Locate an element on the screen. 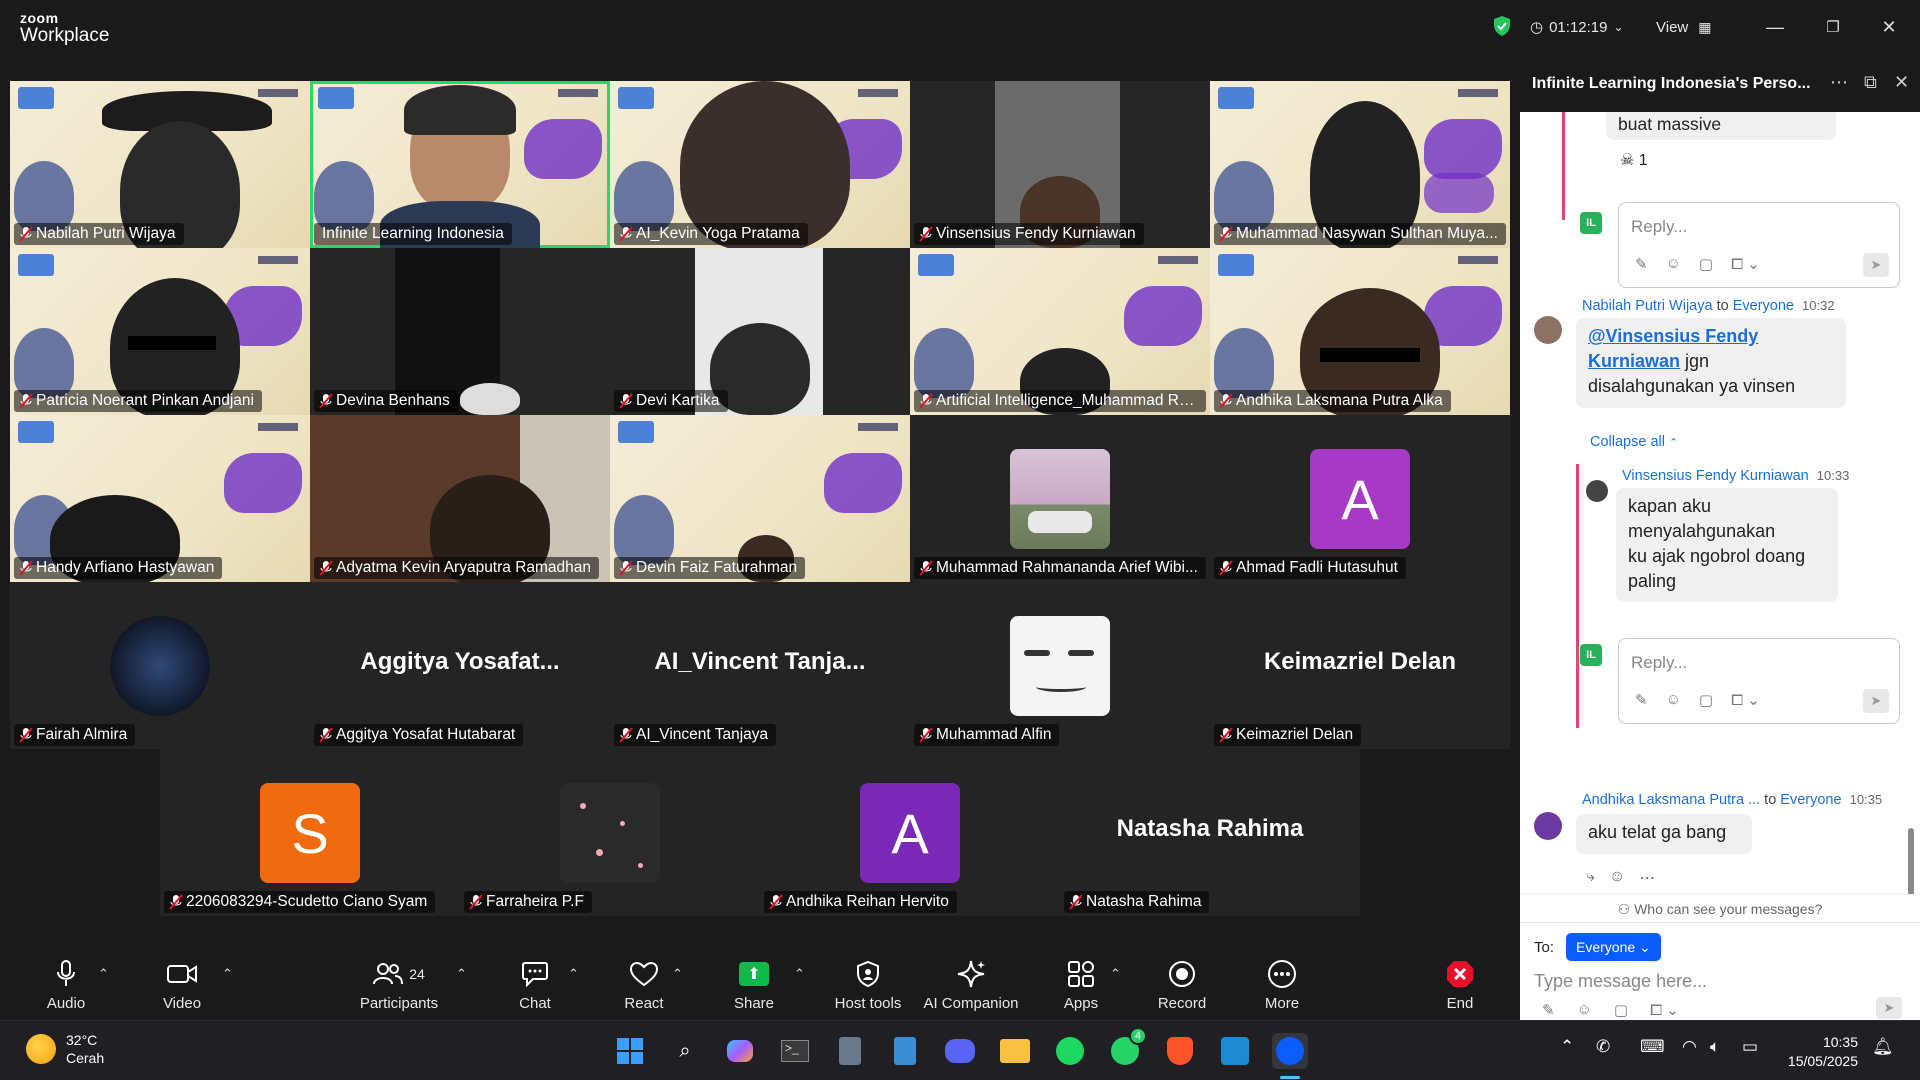 The width and height of the screenshot is (1920, 1080). terminal-icon: >_ is located at coordinates (795, 1051).